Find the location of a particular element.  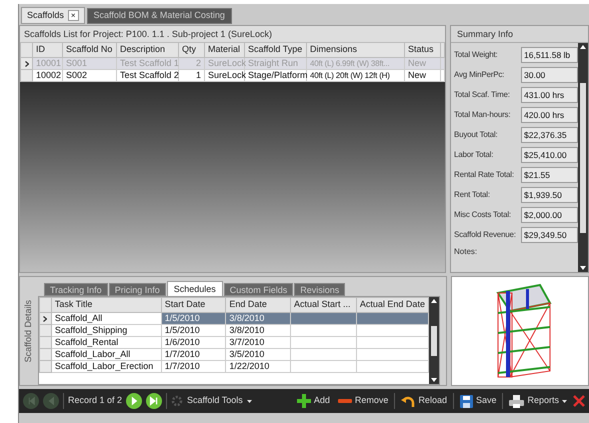

value-field: $22,376.35 is located at coordinates (549, 135).